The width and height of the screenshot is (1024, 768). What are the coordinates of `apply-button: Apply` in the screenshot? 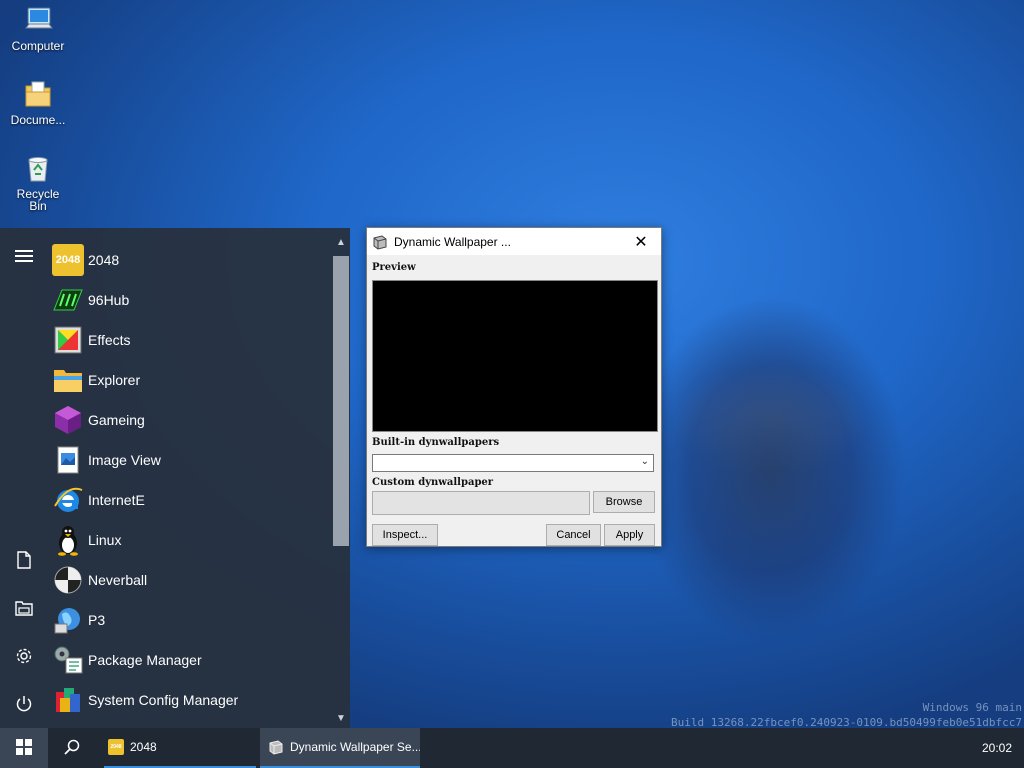 It's located at (629, 535).